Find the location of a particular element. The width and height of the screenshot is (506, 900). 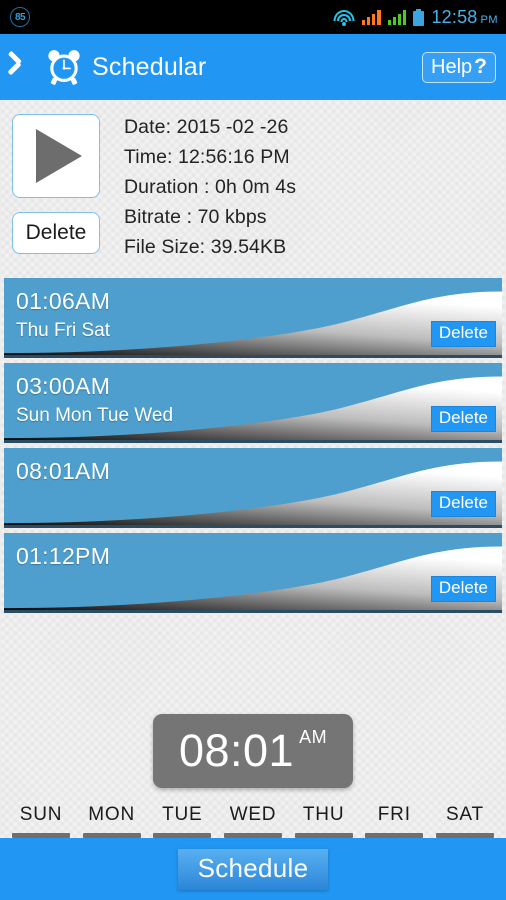

schedule-row: 03:00AM Sun Mon Tue Wed Delete is located at coordinates (253, 403).